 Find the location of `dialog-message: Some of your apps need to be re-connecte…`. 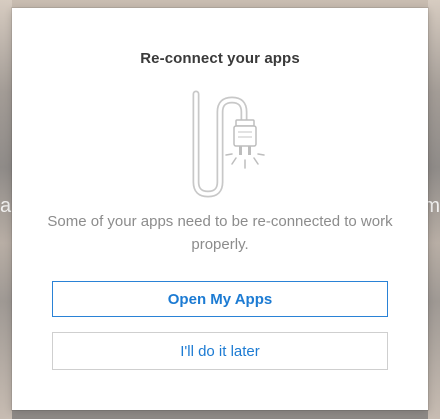

dialog-message: Some of your apps need to be re-connecte… is located at coordinates (220, 233).